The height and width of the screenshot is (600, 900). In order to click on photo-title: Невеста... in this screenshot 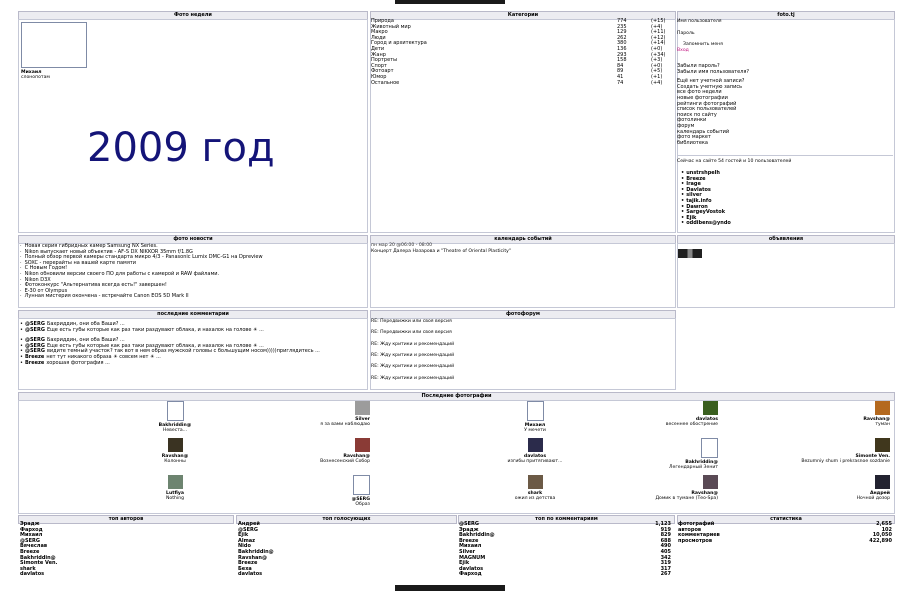, I will do `click(175, 430)`.